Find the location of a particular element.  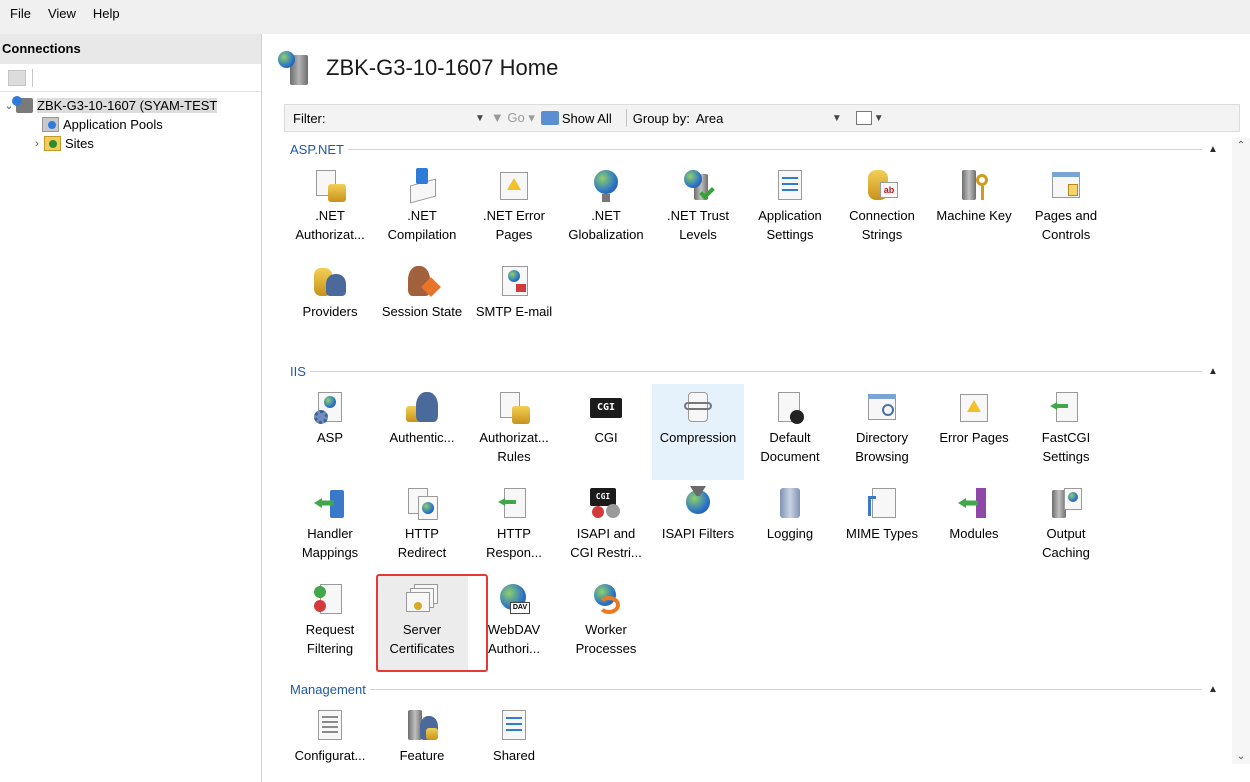

feature-net-compilation: .NET Compilation is located at coordinates (422, 210).